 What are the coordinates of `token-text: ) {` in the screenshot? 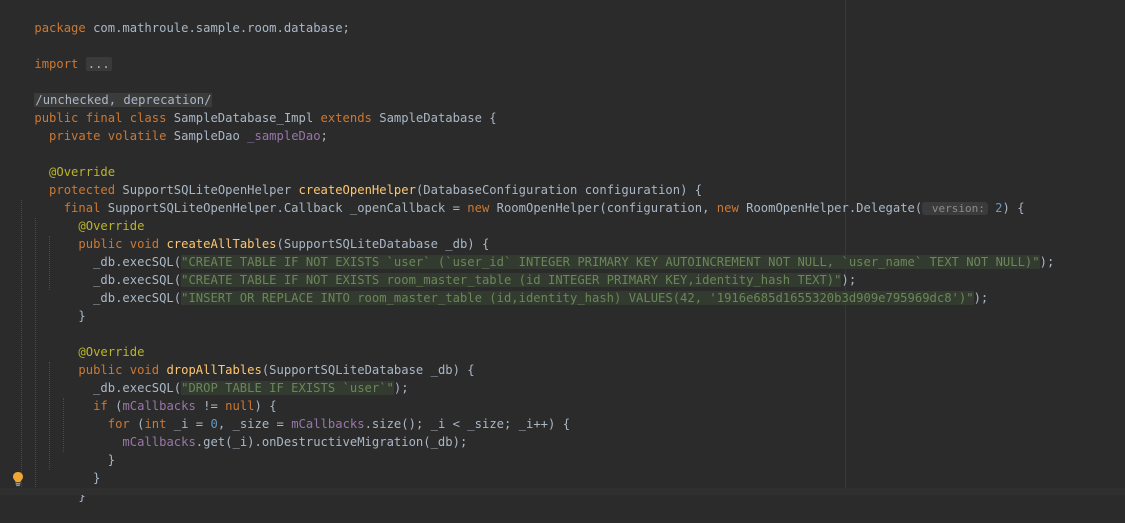 It's located at (1013, 208).